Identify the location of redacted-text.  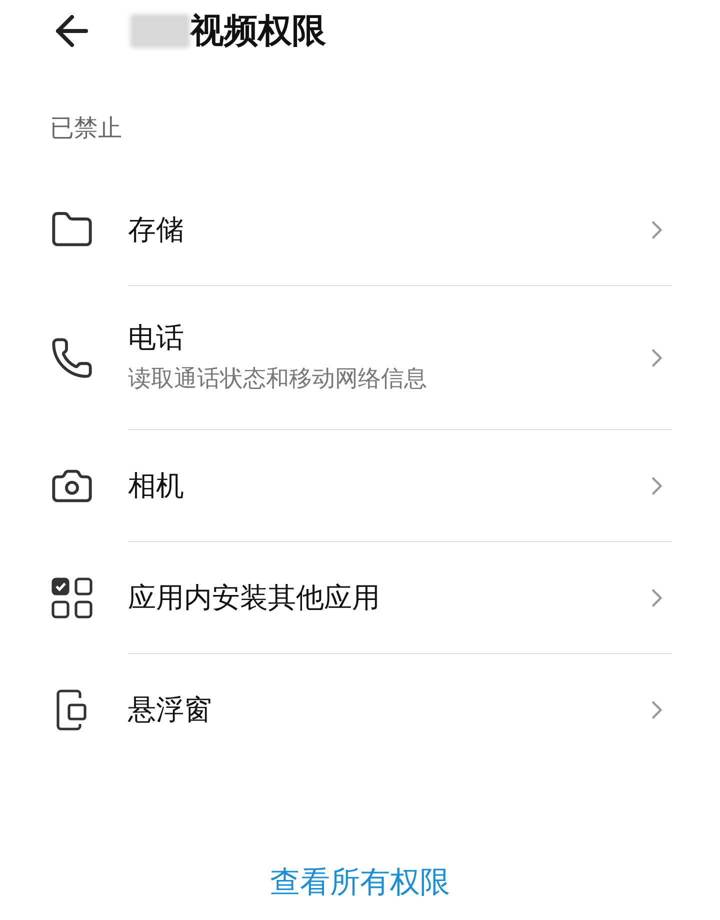
(160, 31).